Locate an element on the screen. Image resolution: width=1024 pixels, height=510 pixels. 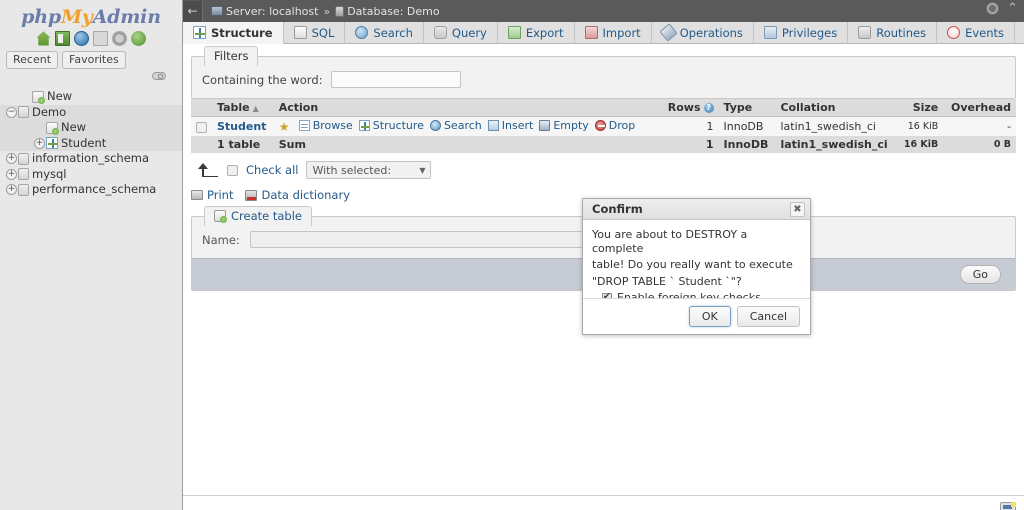
tree-item-information_schema: + information_schema is located at coordinates (91, 159).